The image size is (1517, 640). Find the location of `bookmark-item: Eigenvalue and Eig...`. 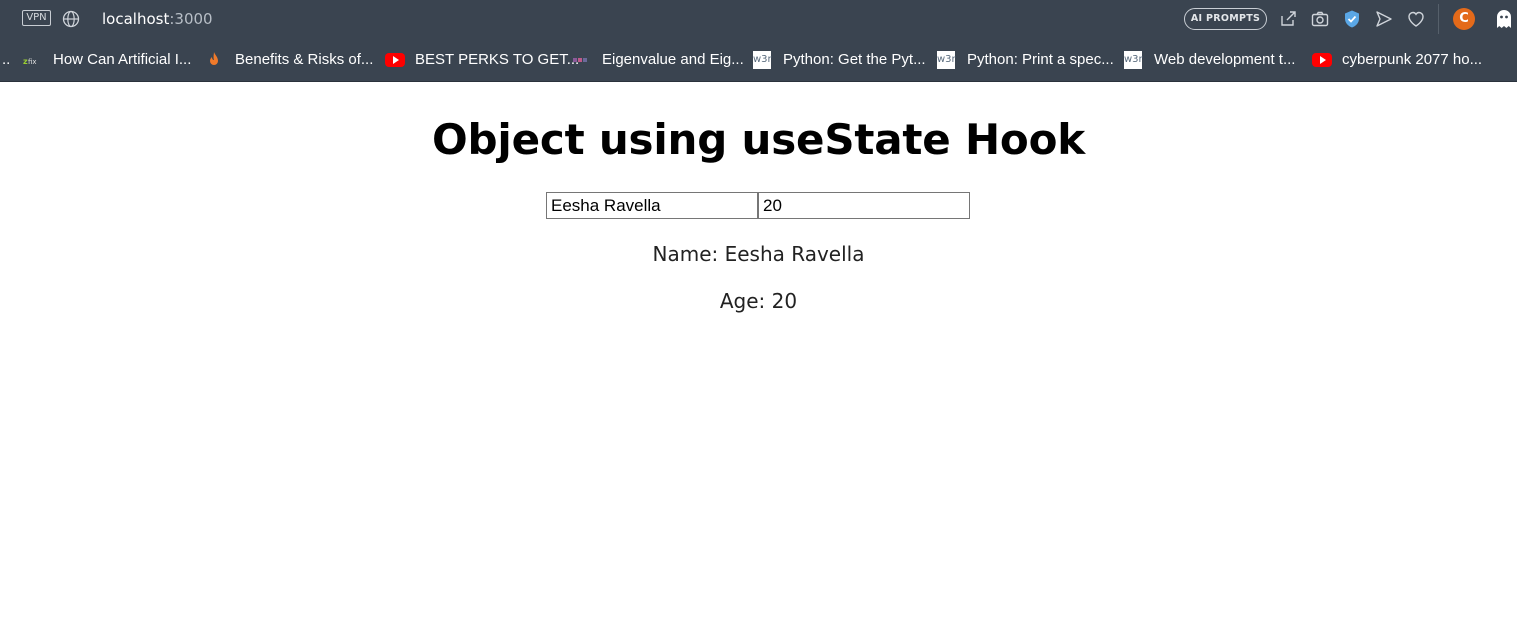

bookmark-item: Eigenvalue and Eig... is located at coordinates (658, 60).